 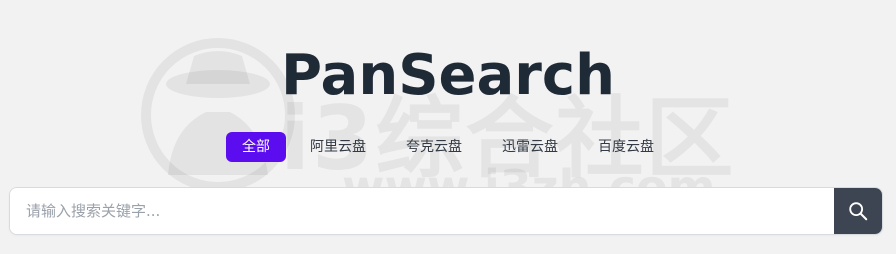 I want to click on page-title: PanSearch, so click(x=448, y=75).